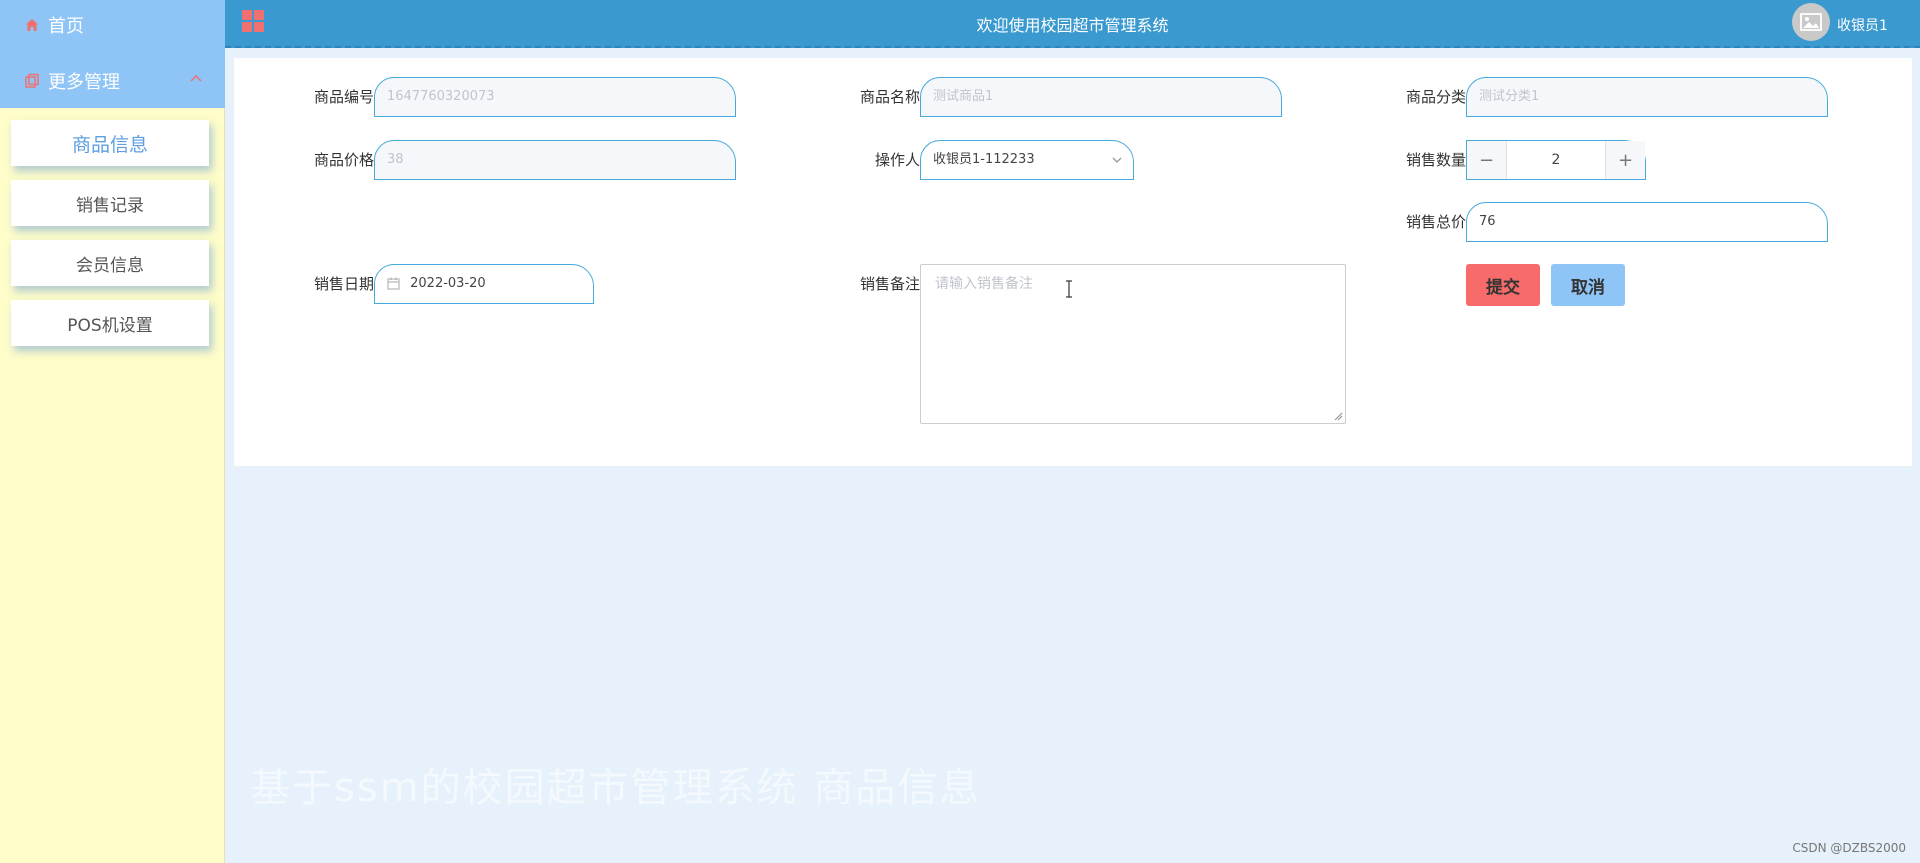 Image resolution: width=1920 pixels, height=863 pixels. I want to click on sidebar: 首页 更多管理 商品信息 销售记录 会员信息 POS机设置, so click(112, 431).